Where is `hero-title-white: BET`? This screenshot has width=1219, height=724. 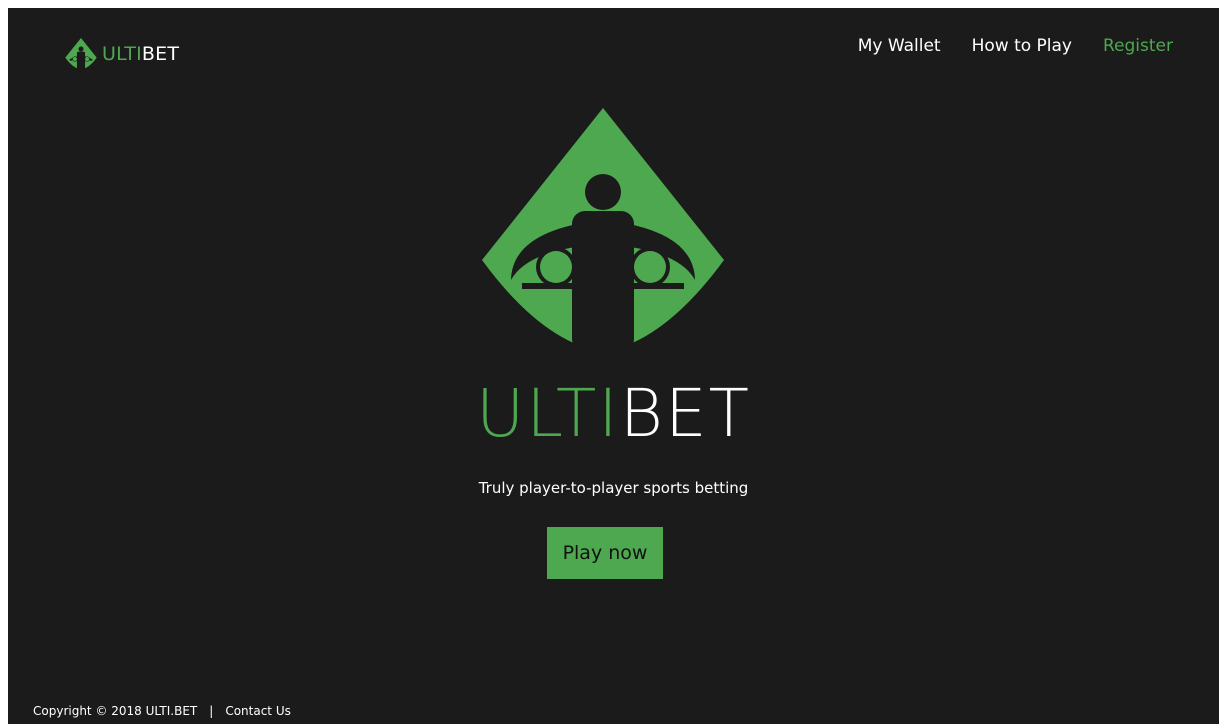
hero-title-white: BET is located at coordinates (685, 413).